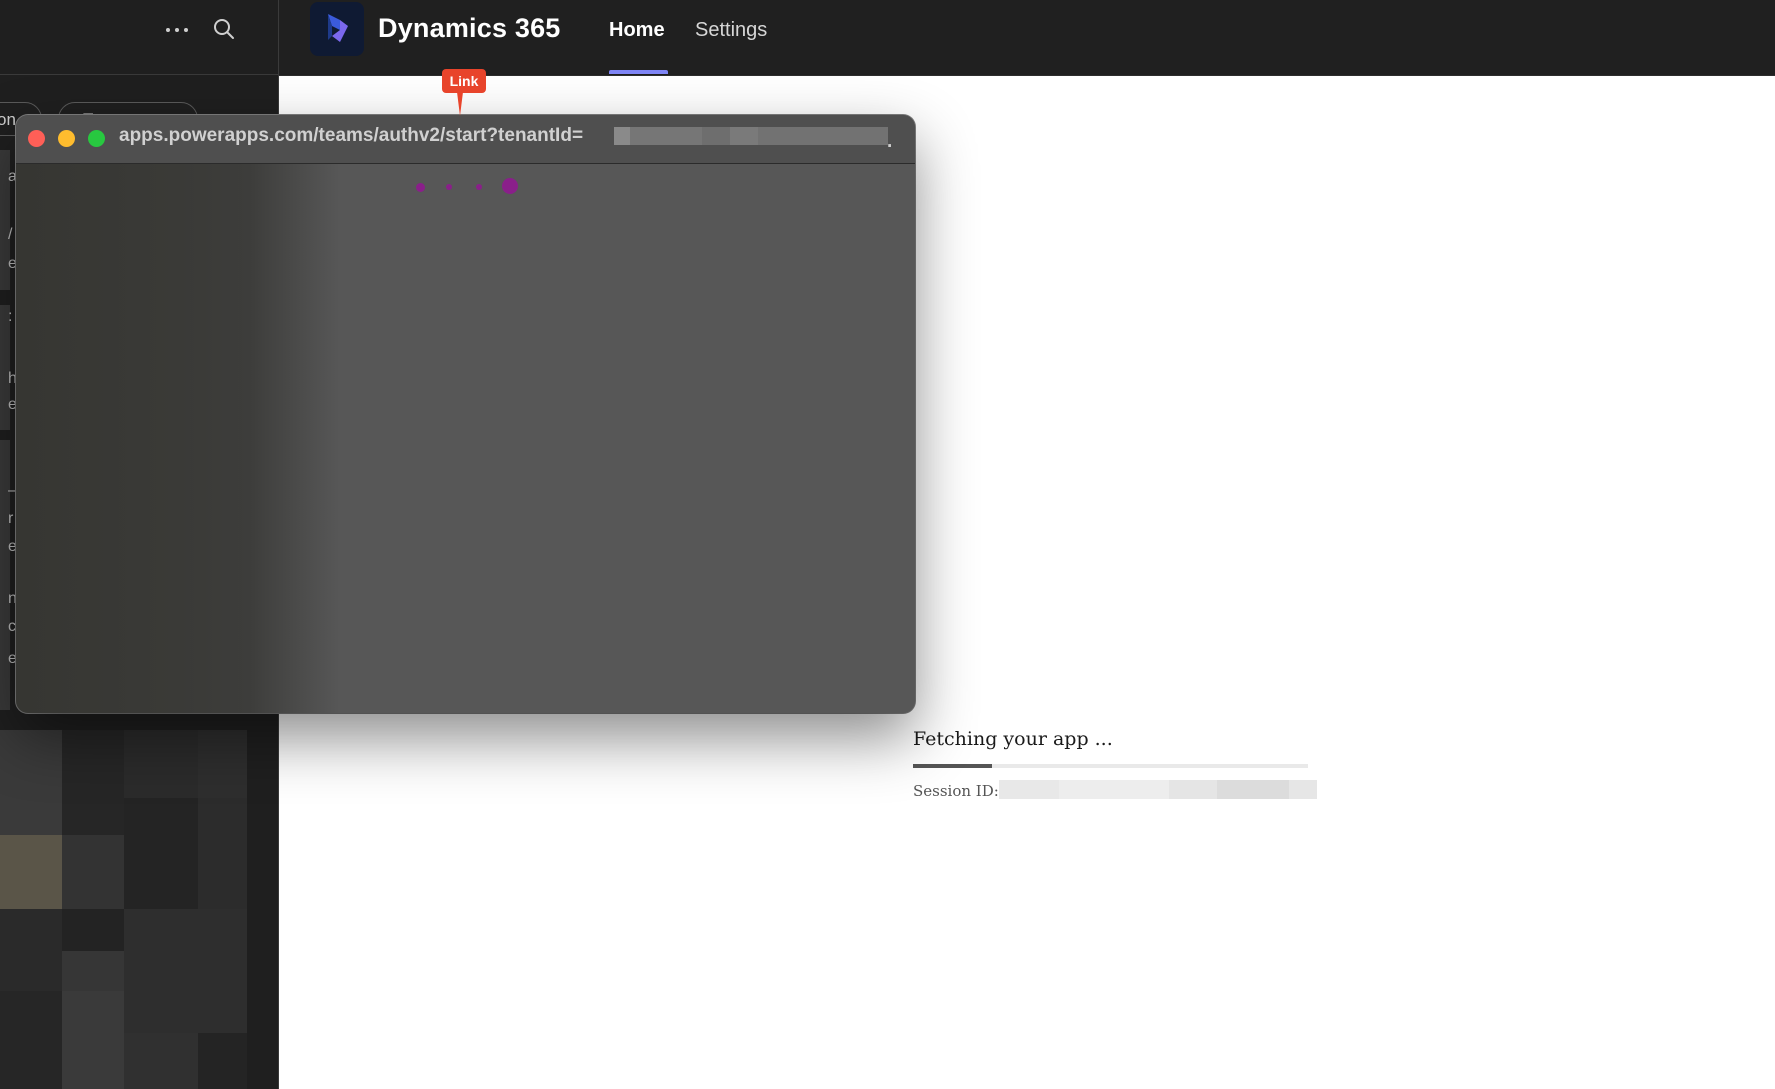  I want to click on app-header: Dynamics 365 Home Settings, so click(1027, 38).